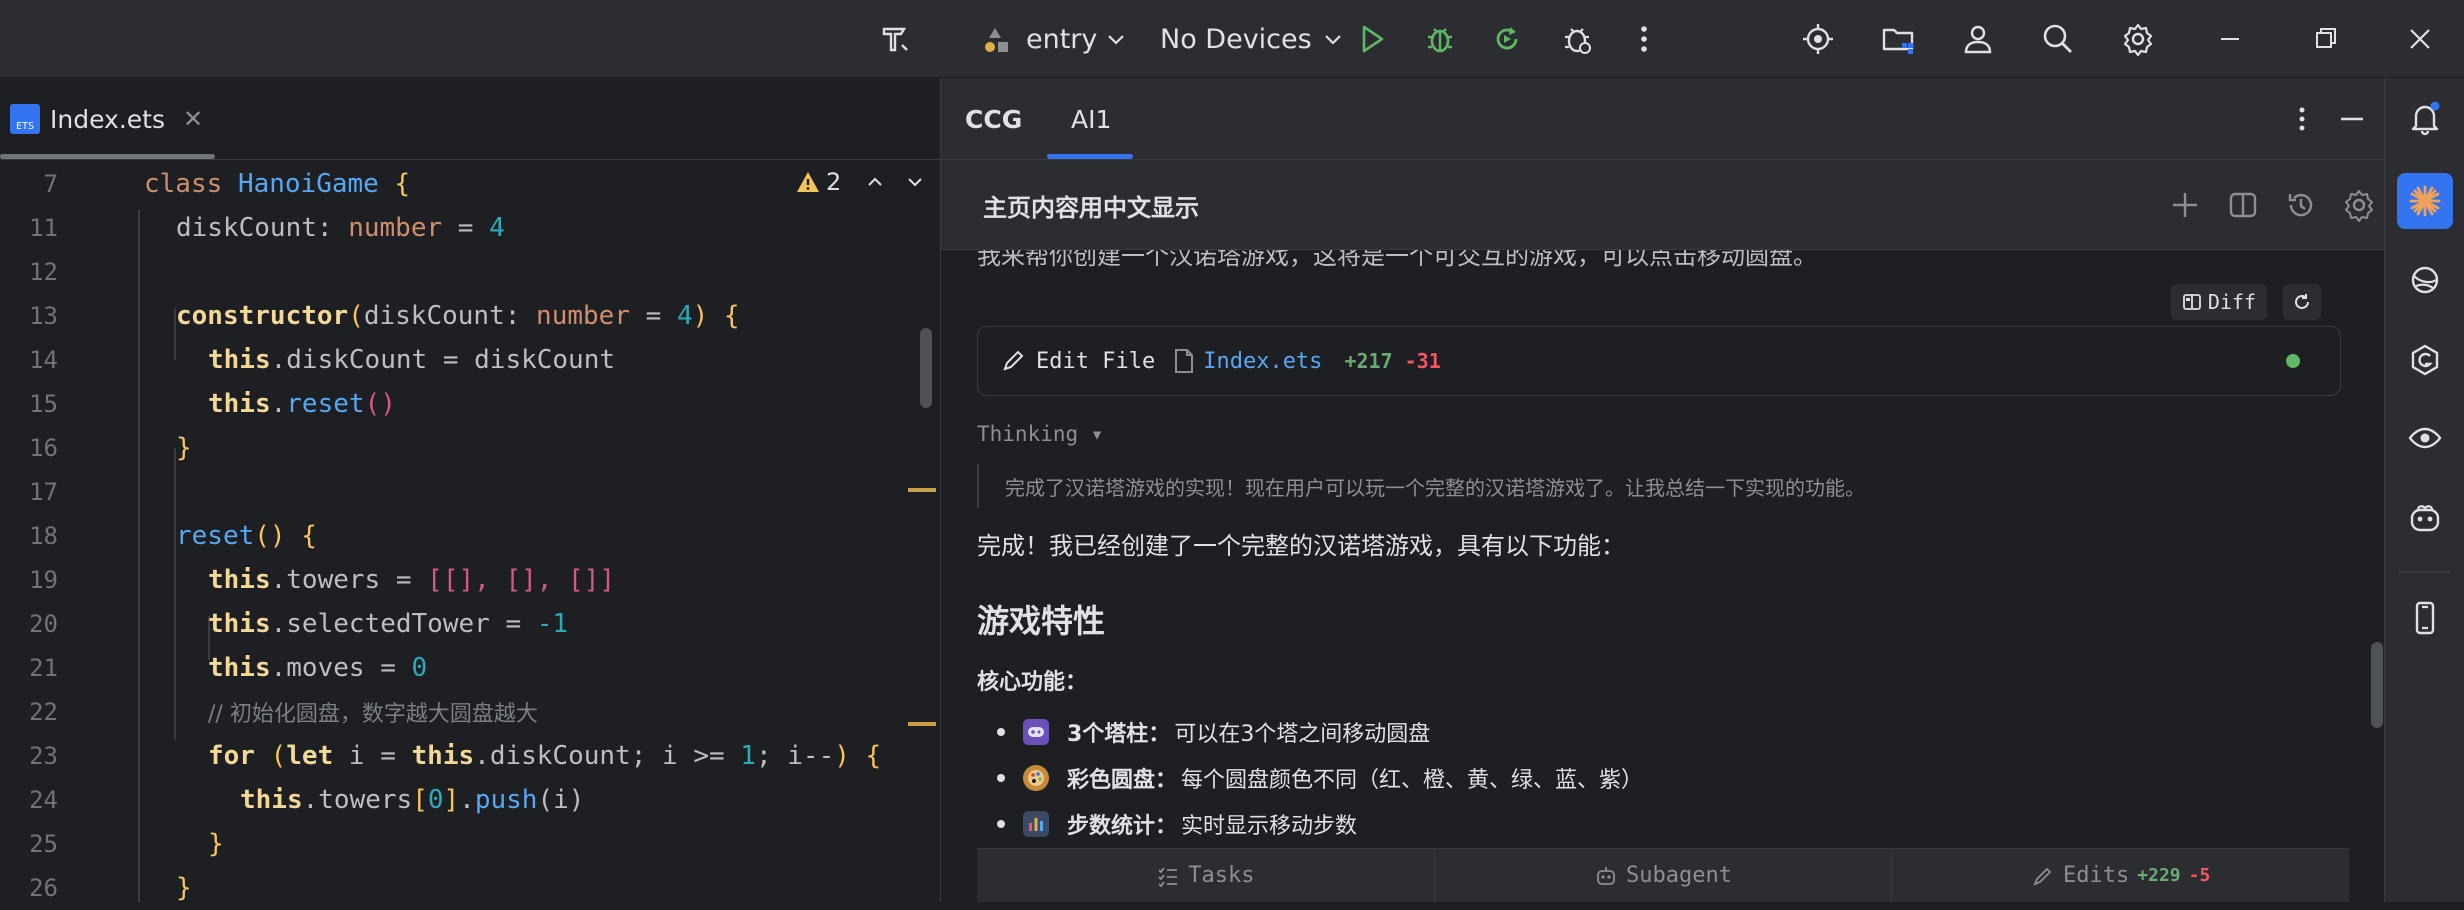 Image resolution: width=2464 pixels, height=910 pixels. Describe the element at coordinates (2243, 205) in the screenshot. I see `split-view-icon` at that location.